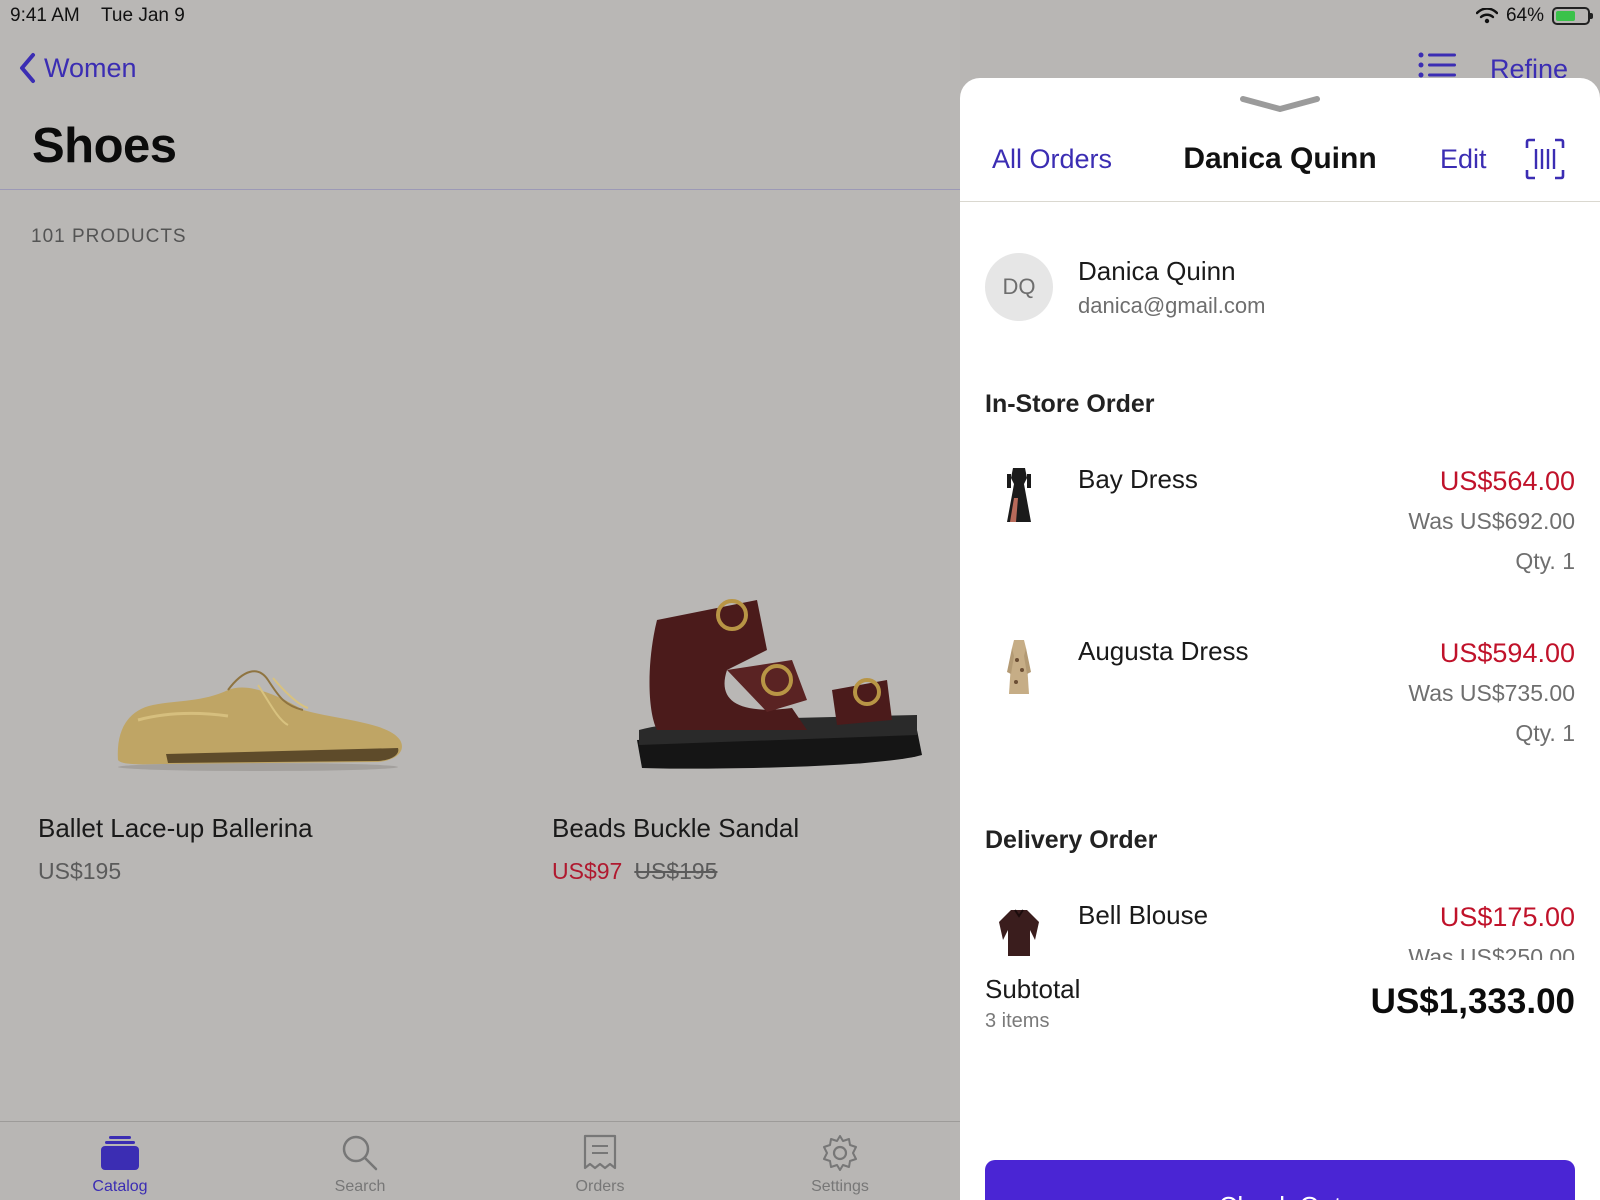 The height and width of the screenshot is (1200, 1600). What do you see at coordinates (1491, 521) in the screenshot?
I see `item-was-price: Was US$692.00` at bounding box center [1491, 521].